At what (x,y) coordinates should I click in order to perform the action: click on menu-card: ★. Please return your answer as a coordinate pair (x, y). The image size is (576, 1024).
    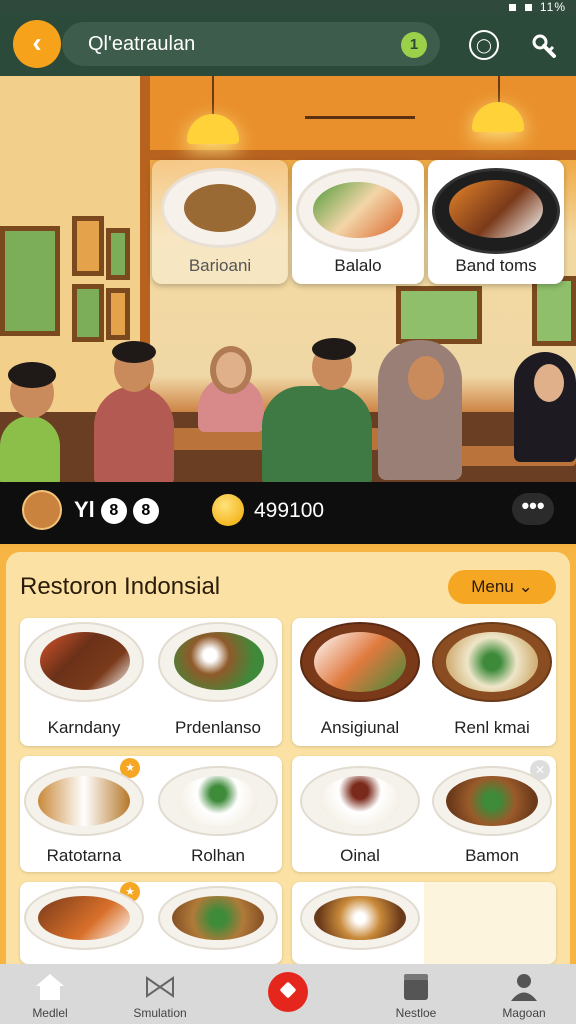
    Looking at the image, I should click on (151, 923).